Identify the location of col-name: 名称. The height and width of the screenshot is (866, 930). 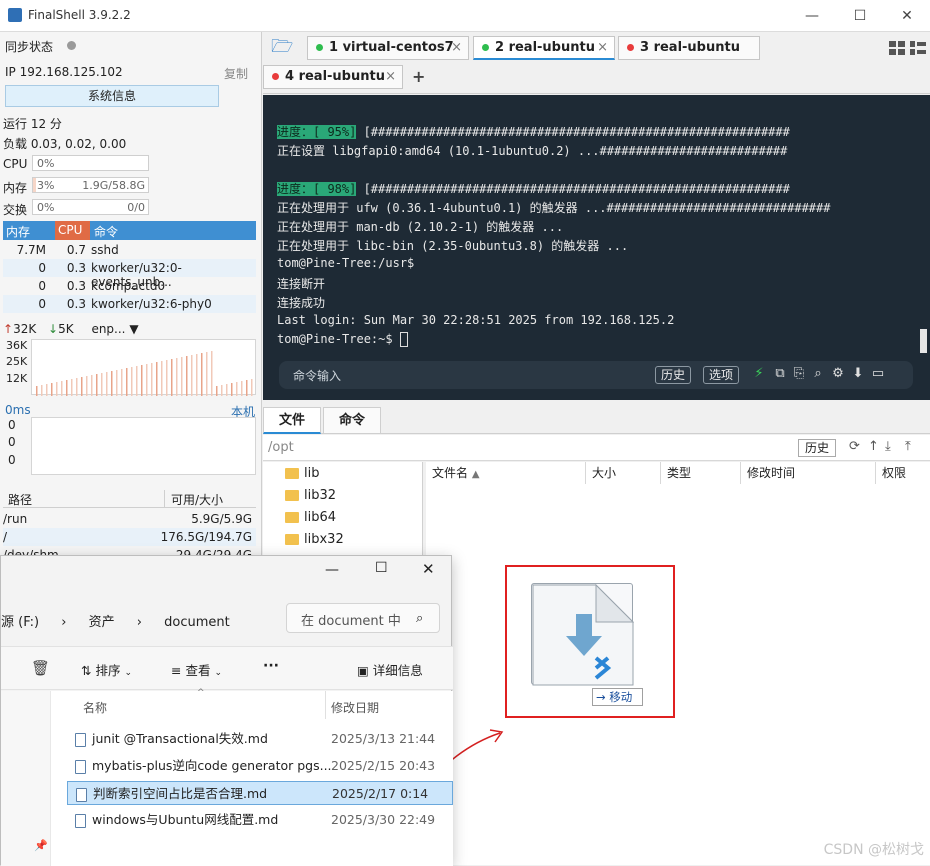
(95, 707).